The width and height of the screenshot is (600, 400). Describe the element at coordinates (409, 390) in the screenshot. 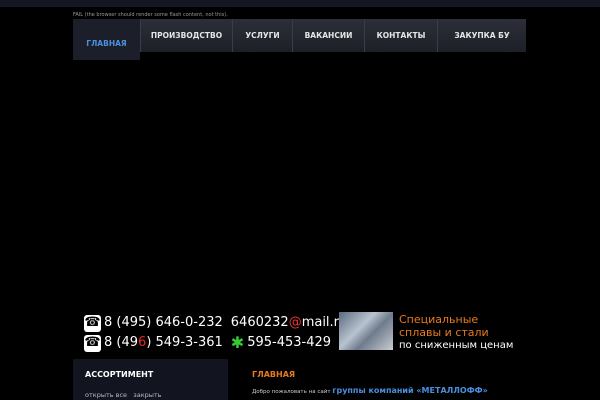

I see `company-link: группы компаний «МЕТАЛЛОФФ»` at that location.